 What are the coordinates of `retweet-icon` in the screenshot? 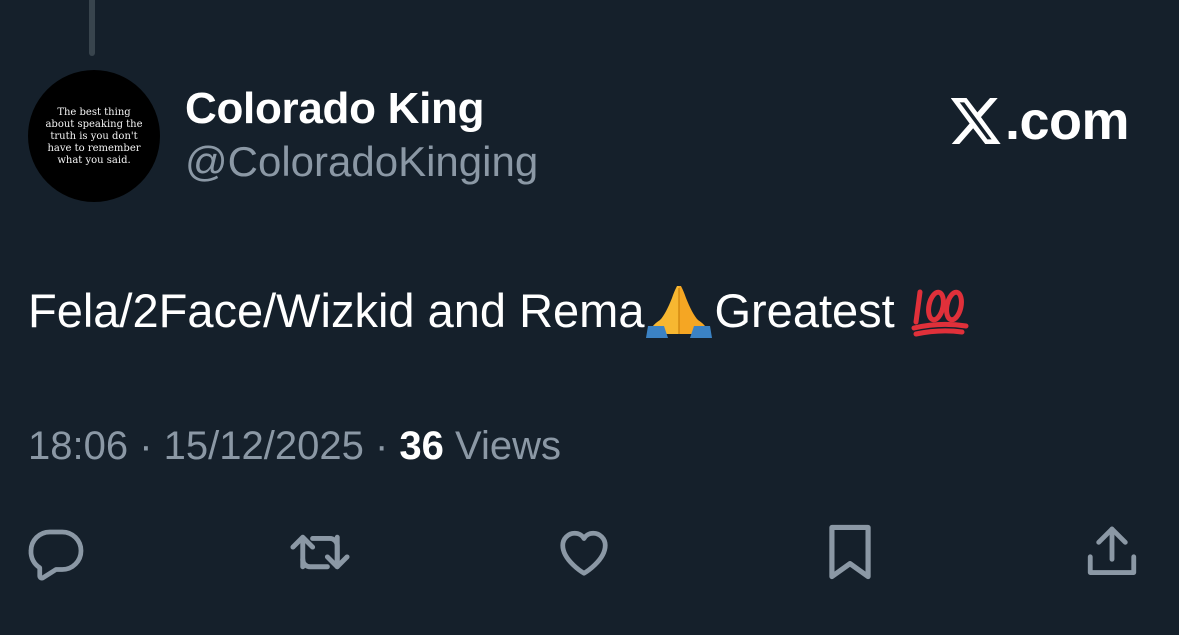 It's located at (320, 552).